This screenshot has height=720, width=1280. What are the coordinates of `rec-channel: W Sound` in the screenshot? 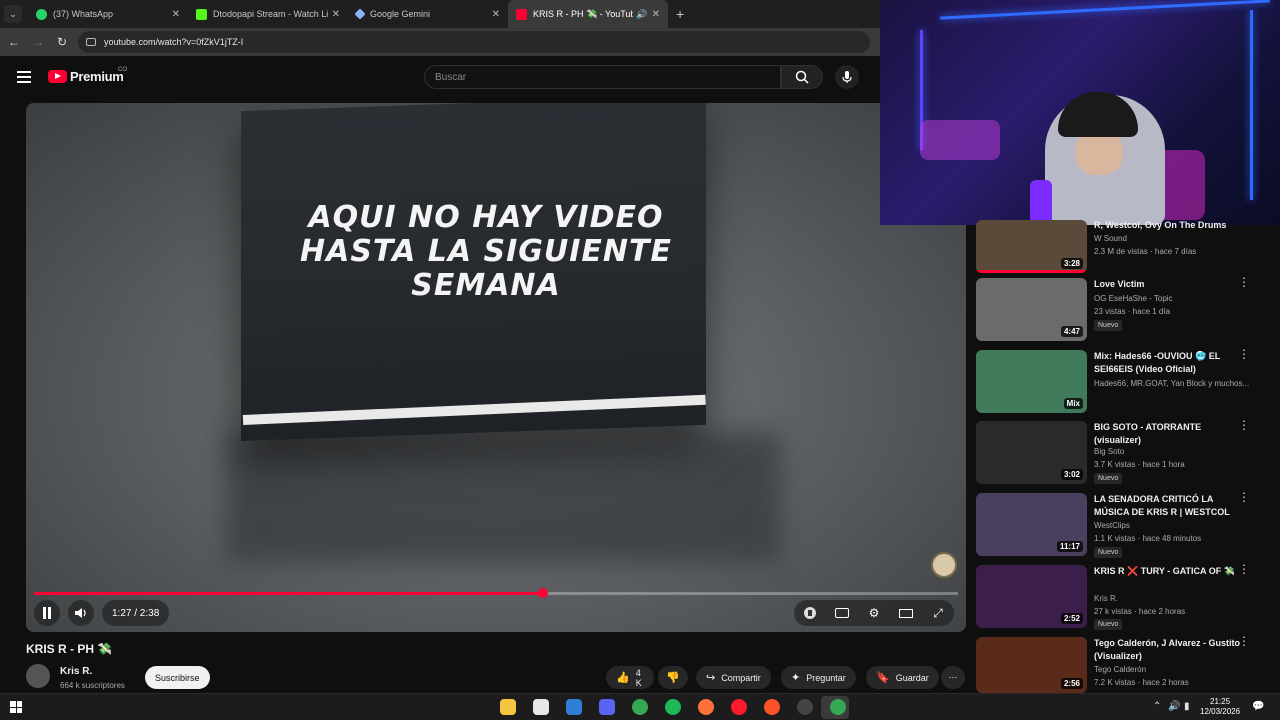 It's located at (1171, 238).